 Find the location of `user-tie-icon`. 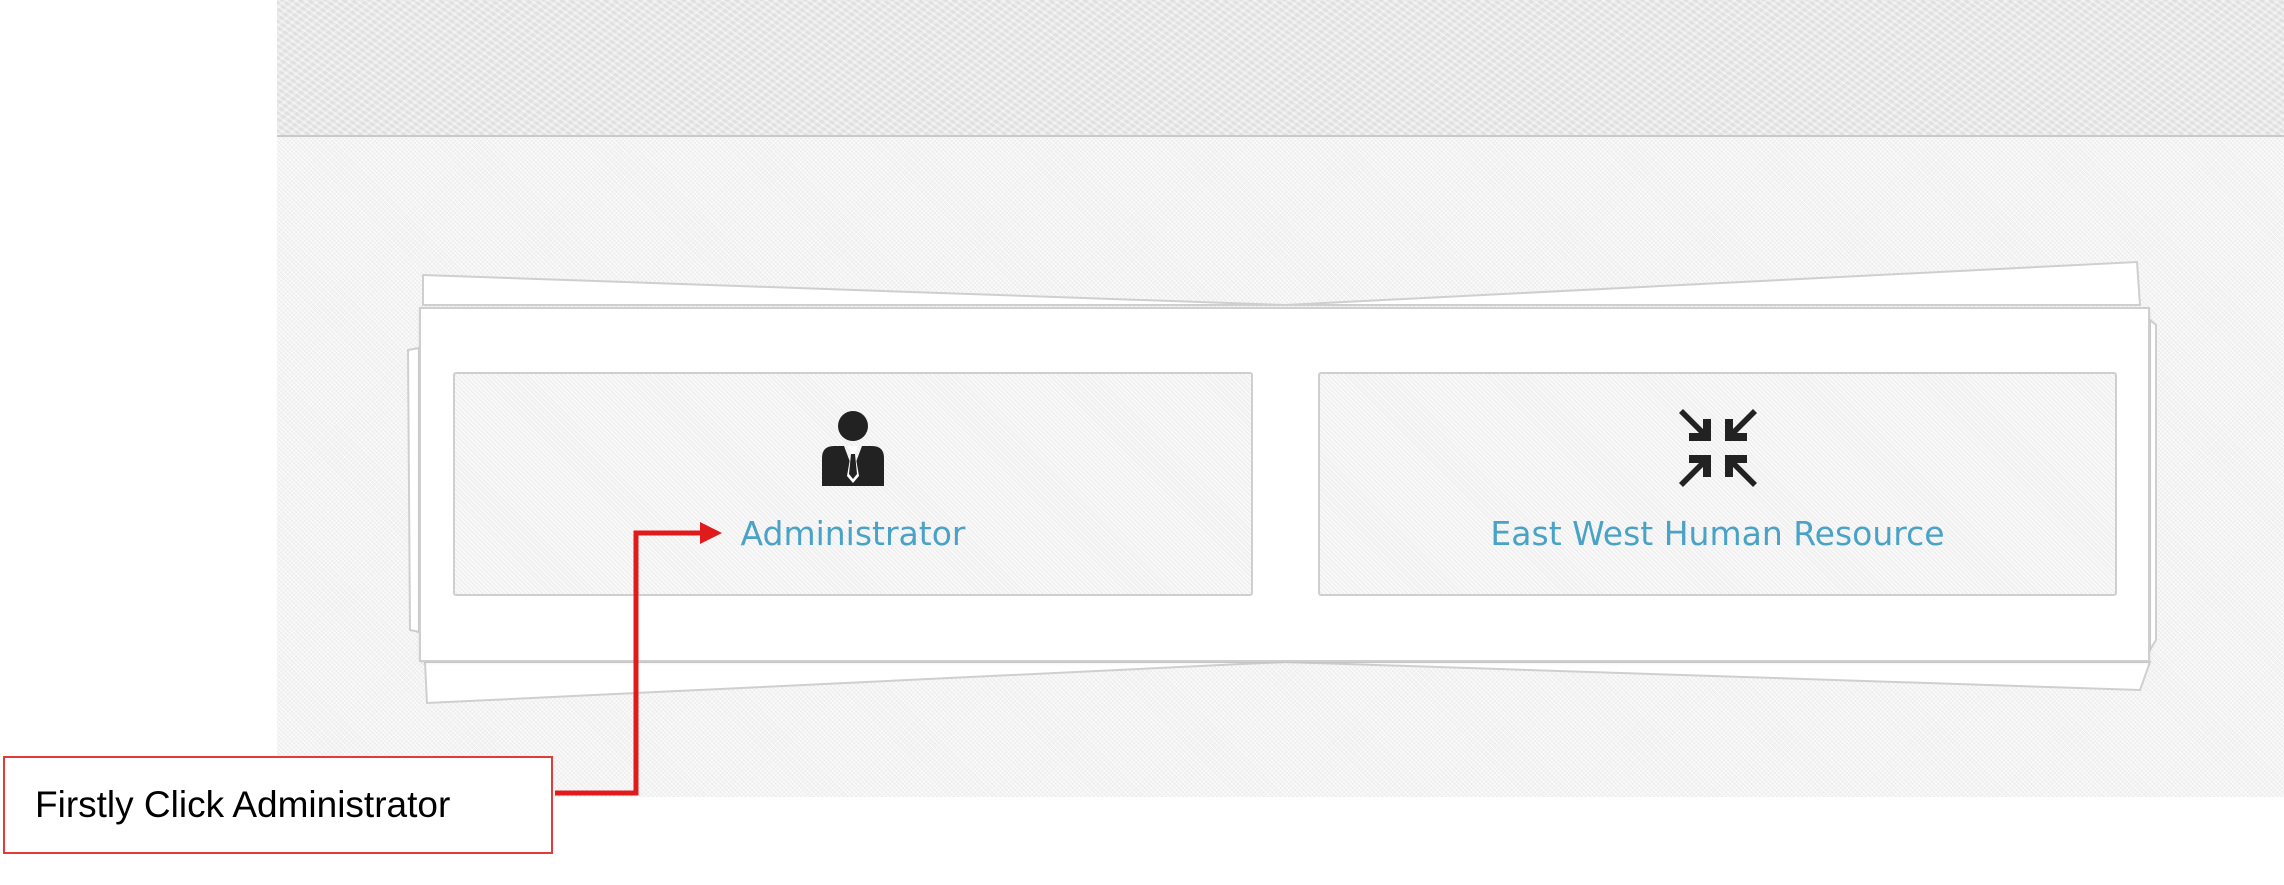

user-tie-icon is located at coordinates (853, 448).